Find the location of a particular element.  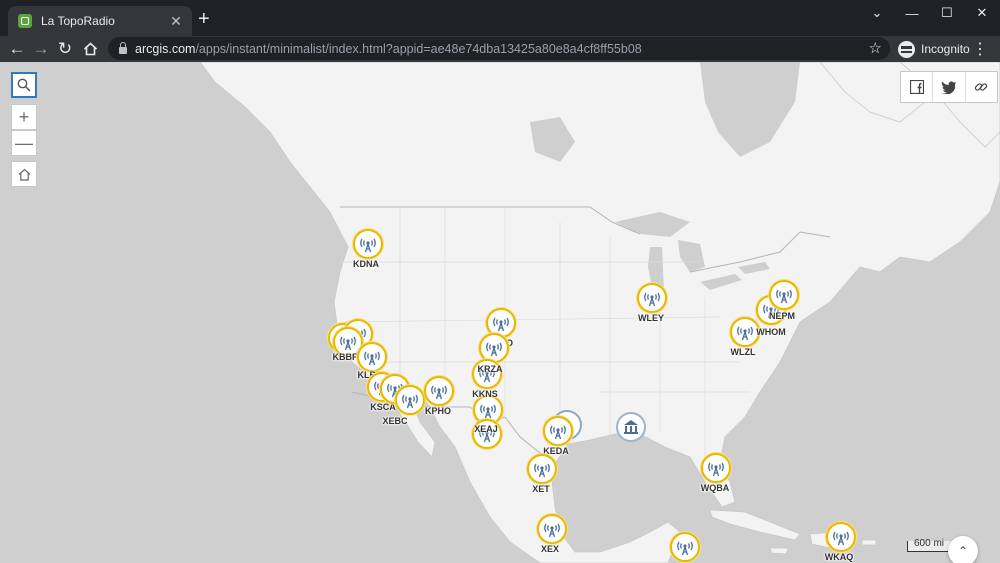

new-tab-button: + is located at coordinates (204, 19).